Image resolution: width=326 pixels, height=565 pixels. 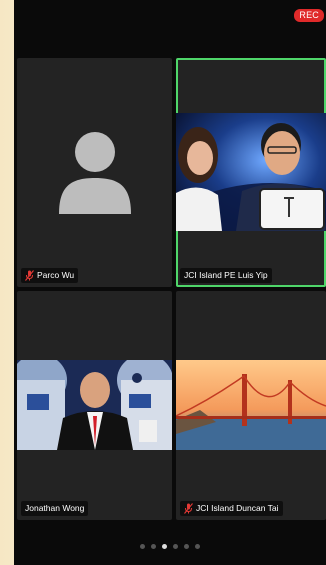 What do you see at coordinates (55, 508) in the screenshot?
I see `participant-name-label: Jonathan Wong` at bounding box center [55, 508].